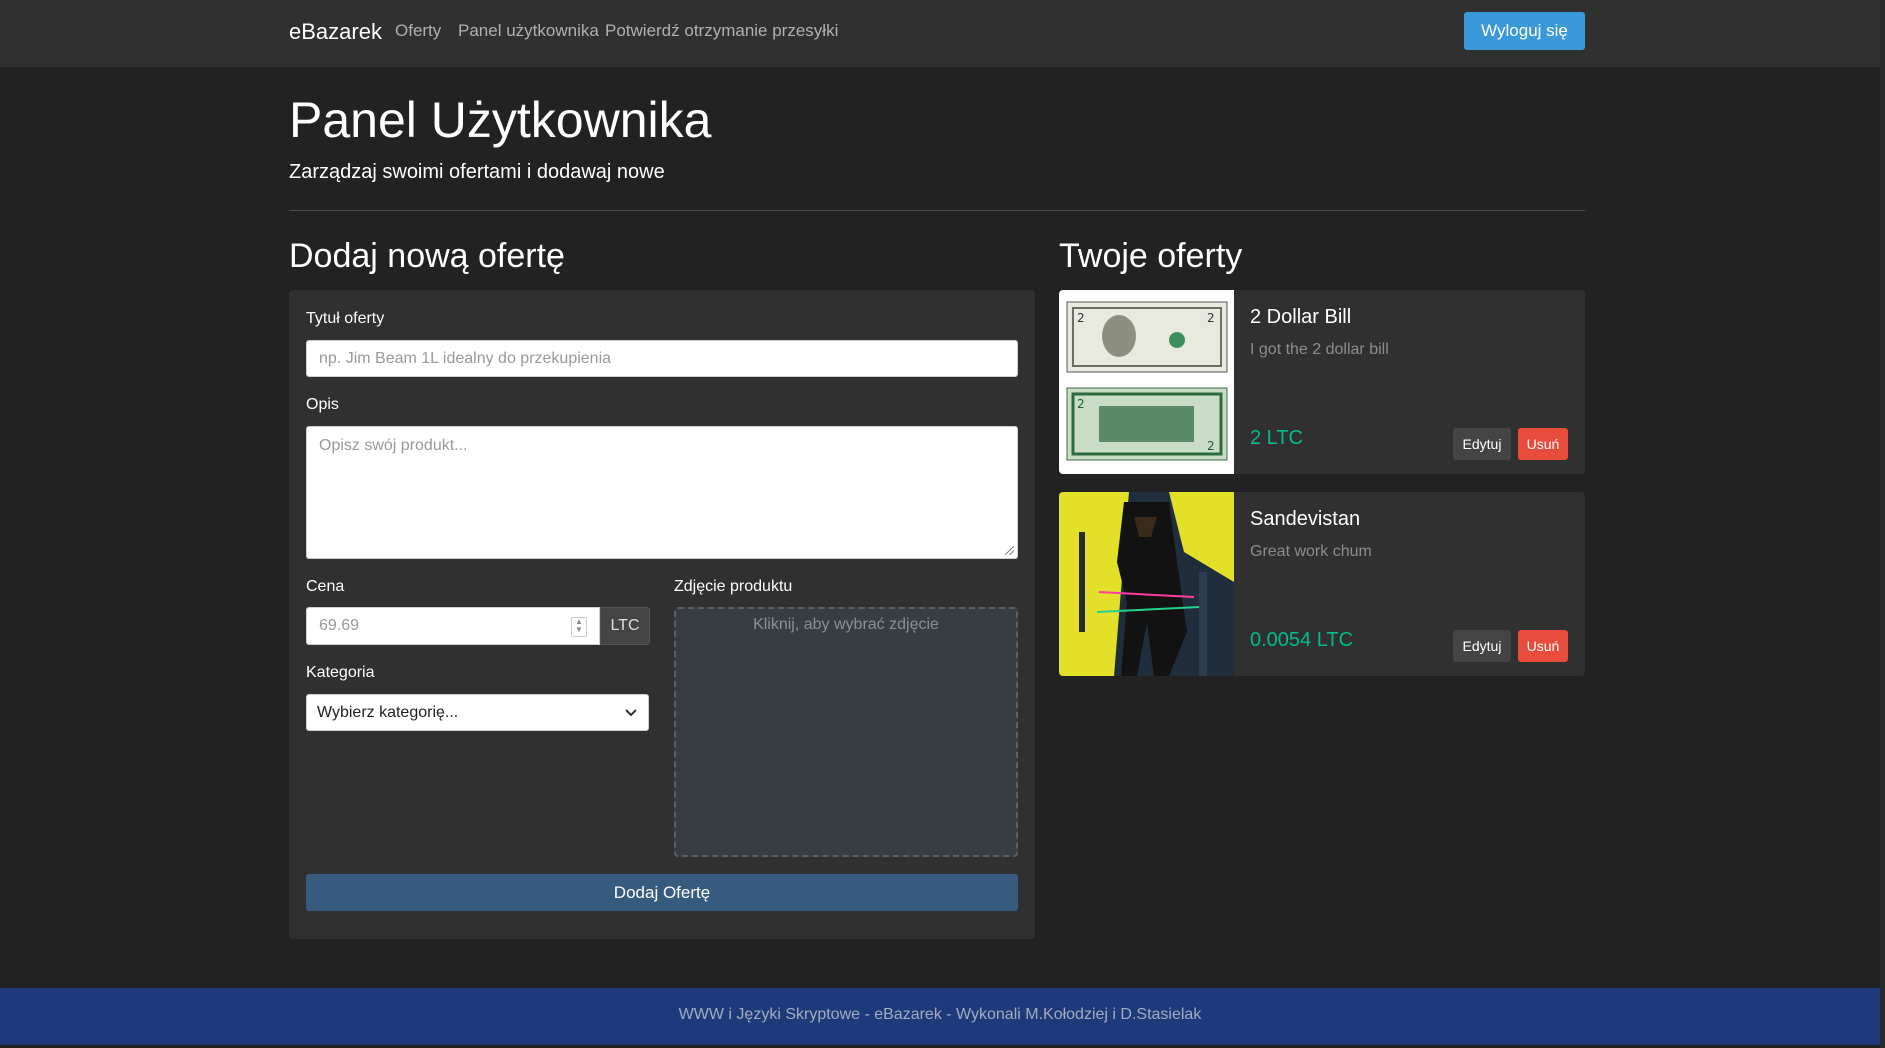 This screenshot has height=1048, width=1885. What do you see at coordinates (345, 318) in the screenshot?
I see `title-label: Tytuł oferty` at bounding box center [345, 318].